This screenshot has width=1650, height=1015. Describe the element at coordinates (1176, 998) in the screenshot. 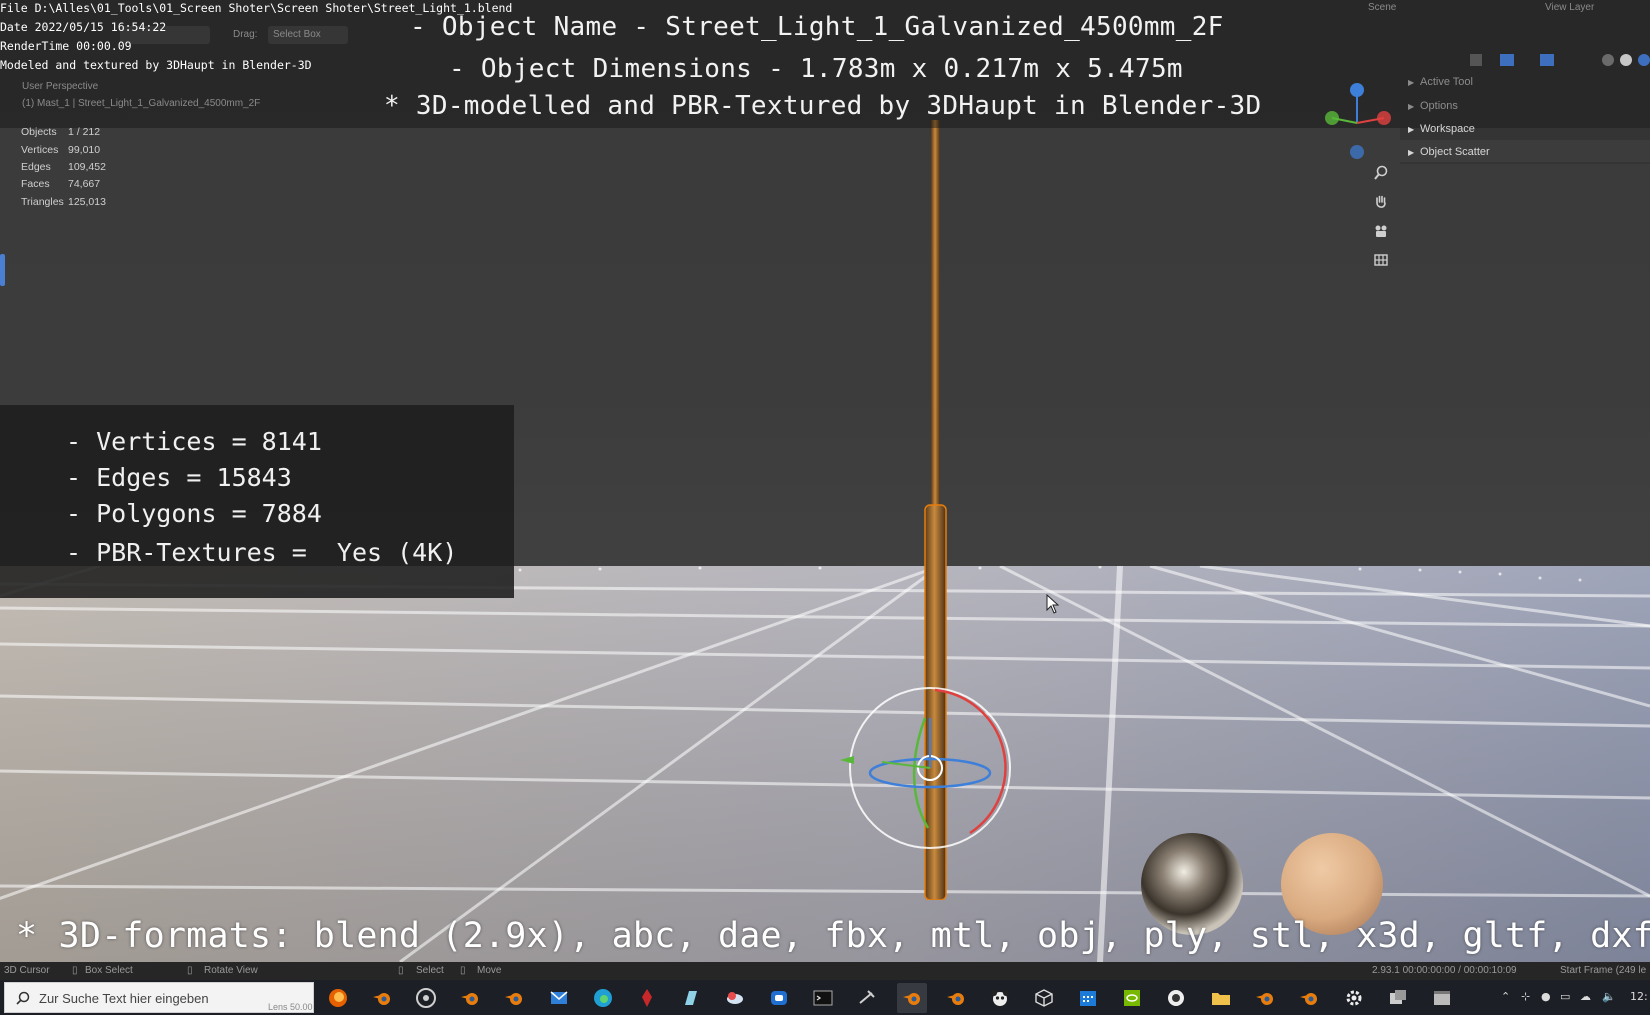

I see `compass-icon` at that location.